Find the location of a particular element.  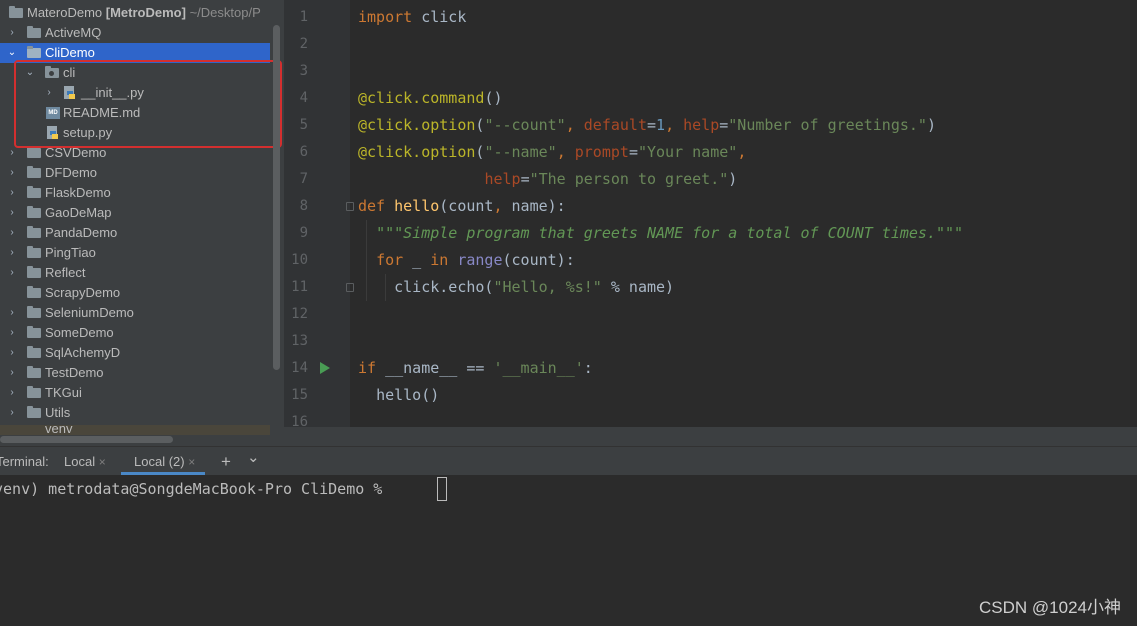

code-text: () is located at coordinates (493, 98).